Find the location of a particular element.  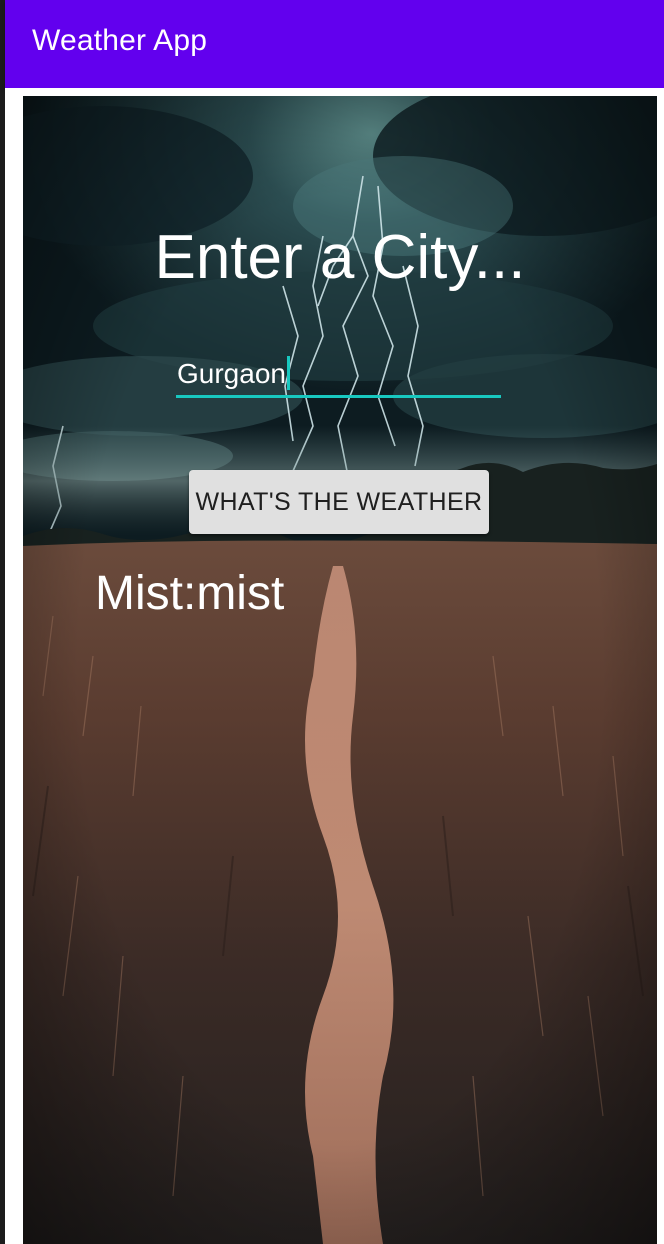

whats-the-weather-button: WHAT'S THE WEATHER is located at coordinates (339, 502).